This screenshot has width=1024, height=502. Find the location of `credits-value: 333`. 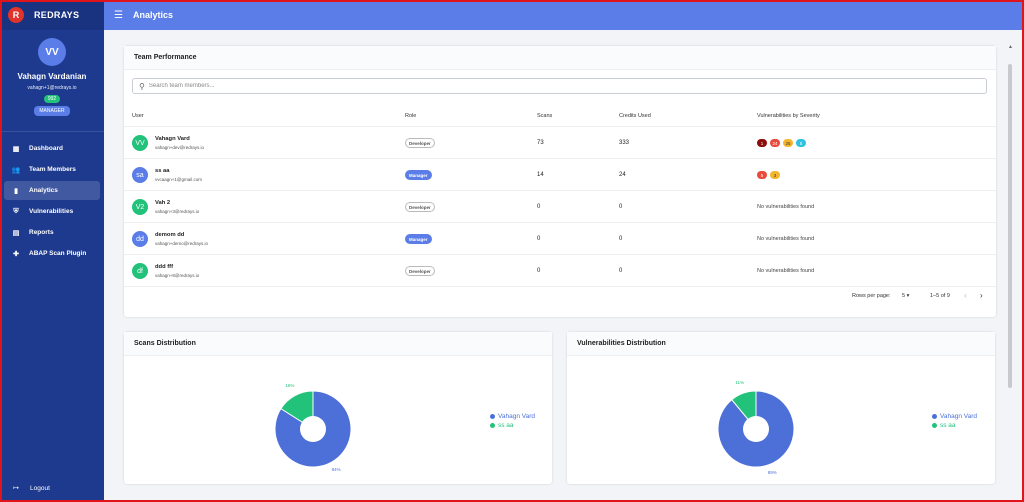

credits-value: 333 is located at coordinates (624, 143).